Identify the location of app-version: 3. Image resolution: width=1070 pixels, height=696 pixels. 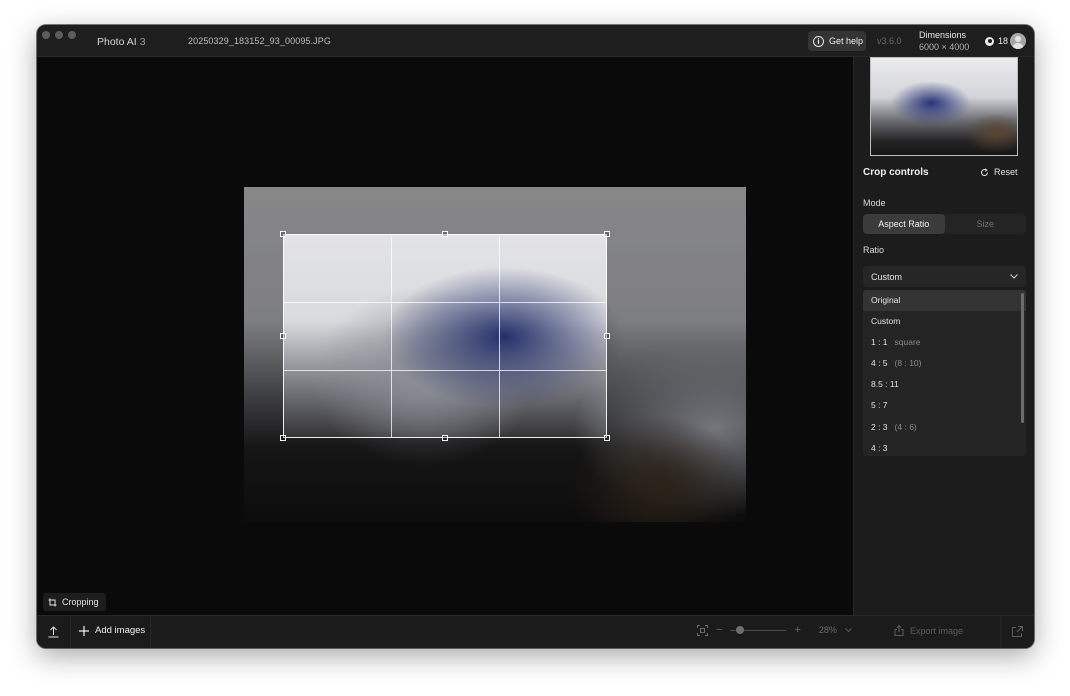
(142, 42).